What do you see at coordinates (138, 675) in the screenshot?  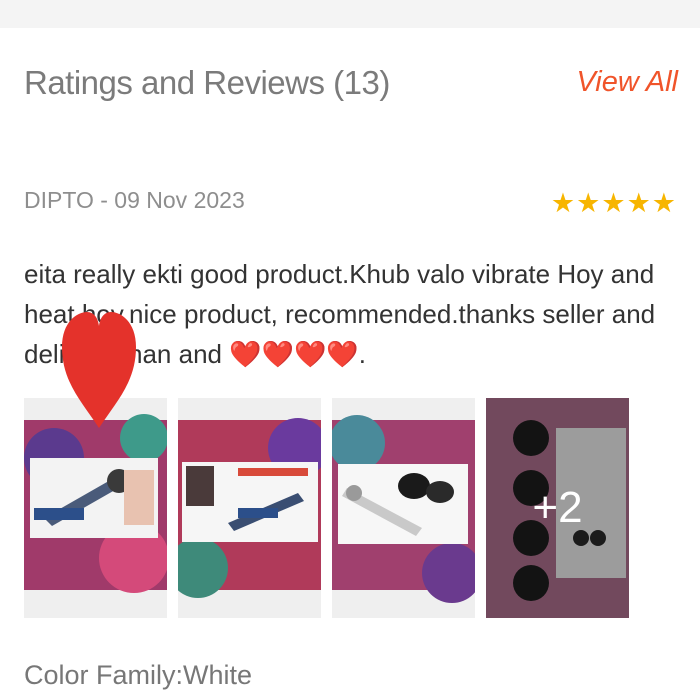 I see `color-family-label: Color Family:White` at bounding box center [138, 675].